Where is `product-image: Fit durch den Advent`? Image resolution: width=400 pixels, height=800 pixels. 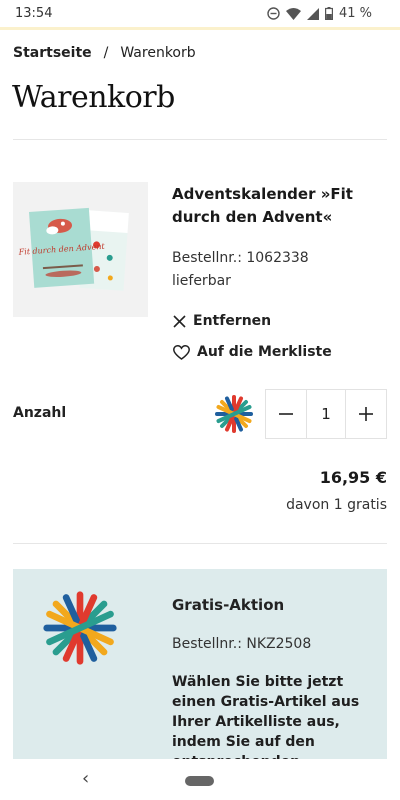
product-image: Fit durch den Advent is located at coordinates (80, 249).